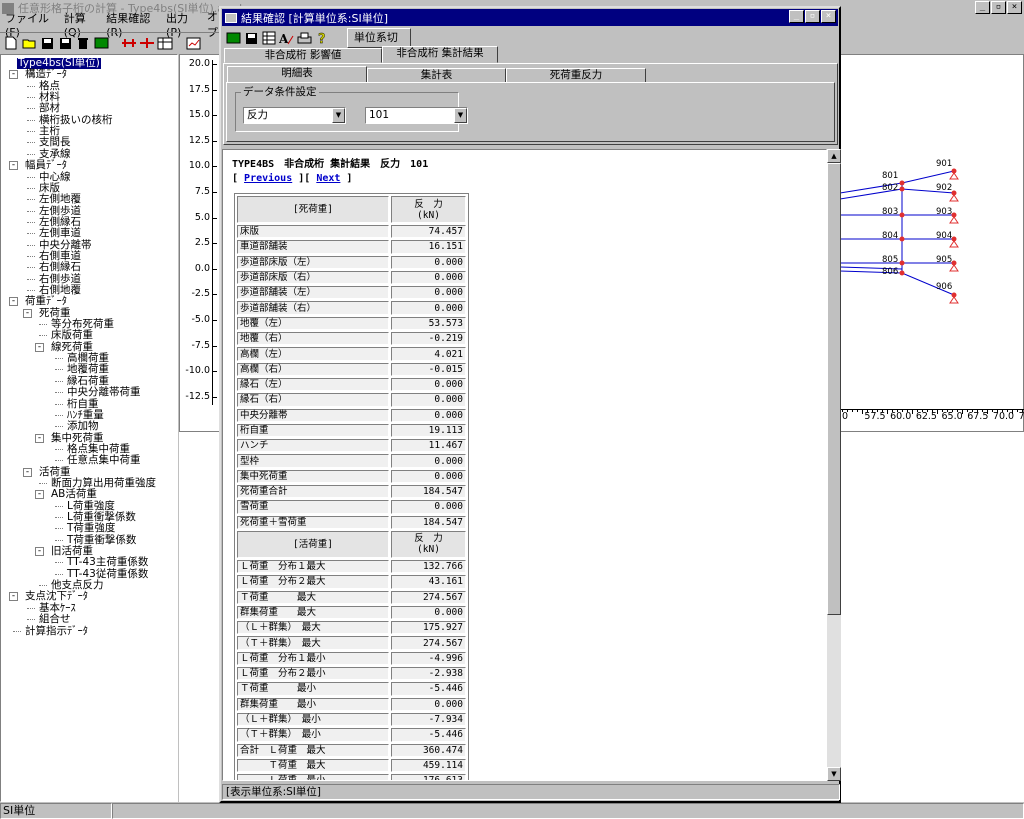 Image resolution: width=1024 pixels, height=819 pixels. Describe the element at coordinates (55, 619) in the screenshot. I see `tree-item: 組合せ` at that location.